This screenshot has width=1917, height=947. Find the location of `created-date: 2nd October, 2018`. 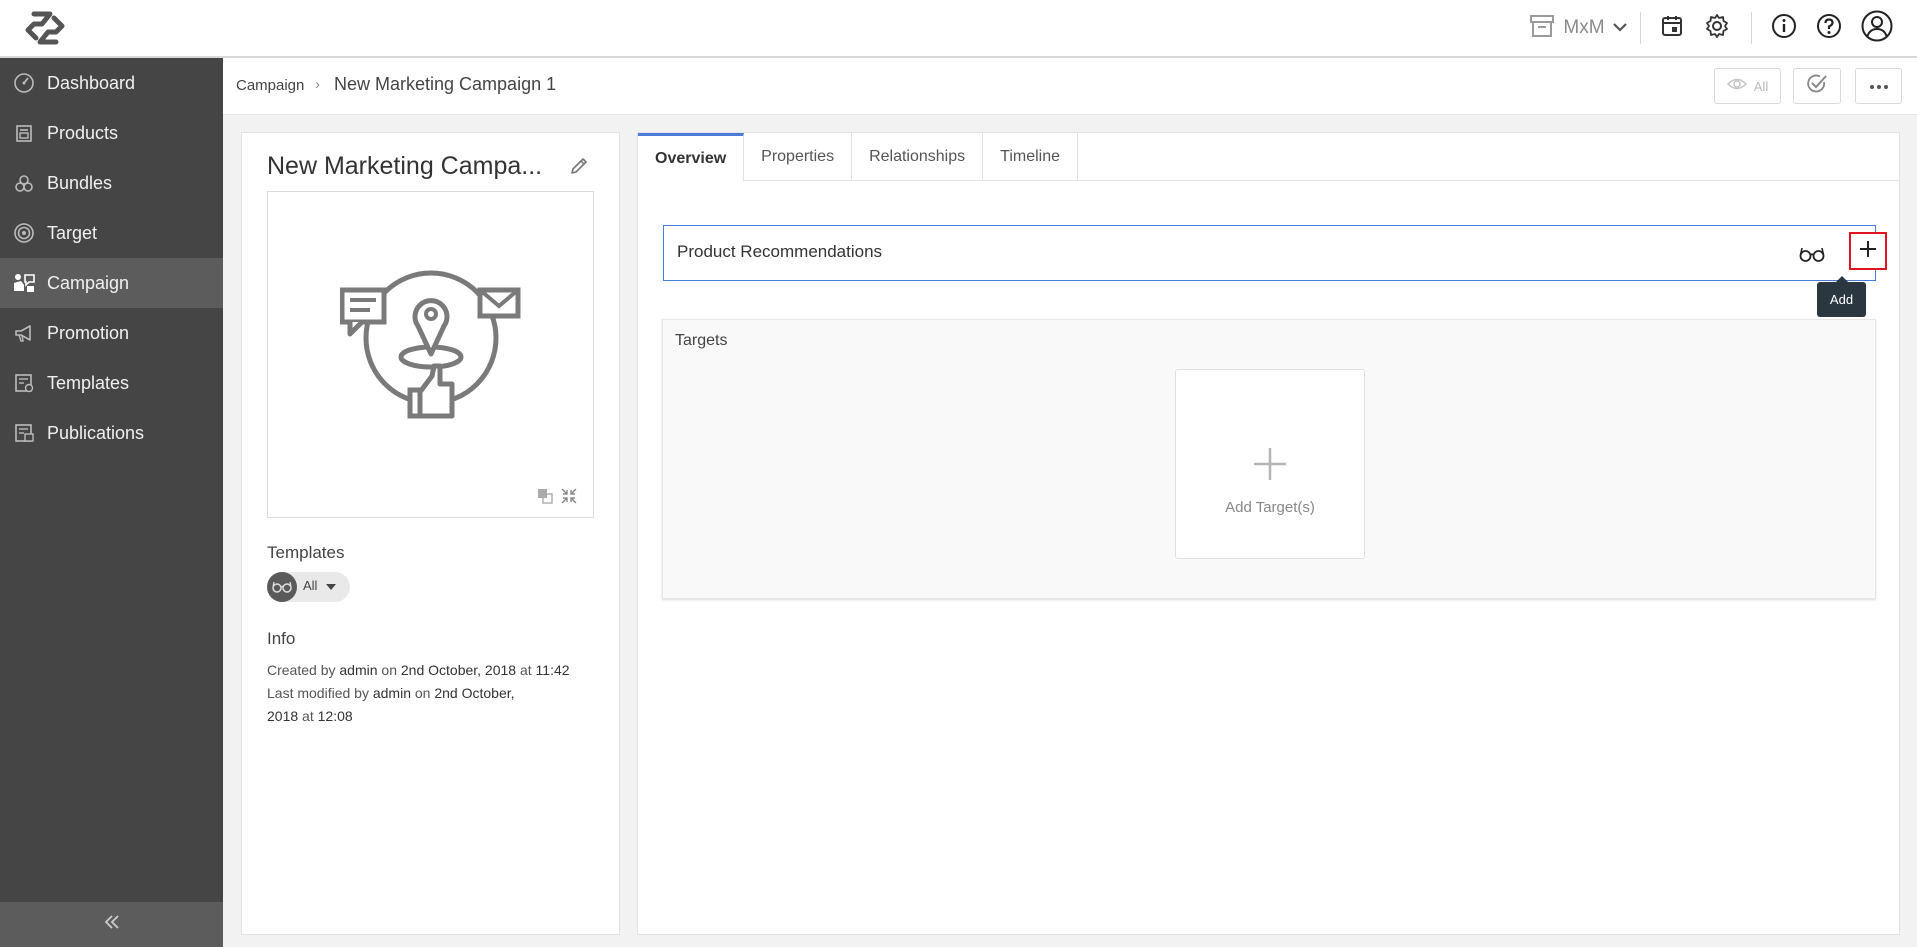

created-date: 2nd October, 2018 is located at coordinates (458, 670).